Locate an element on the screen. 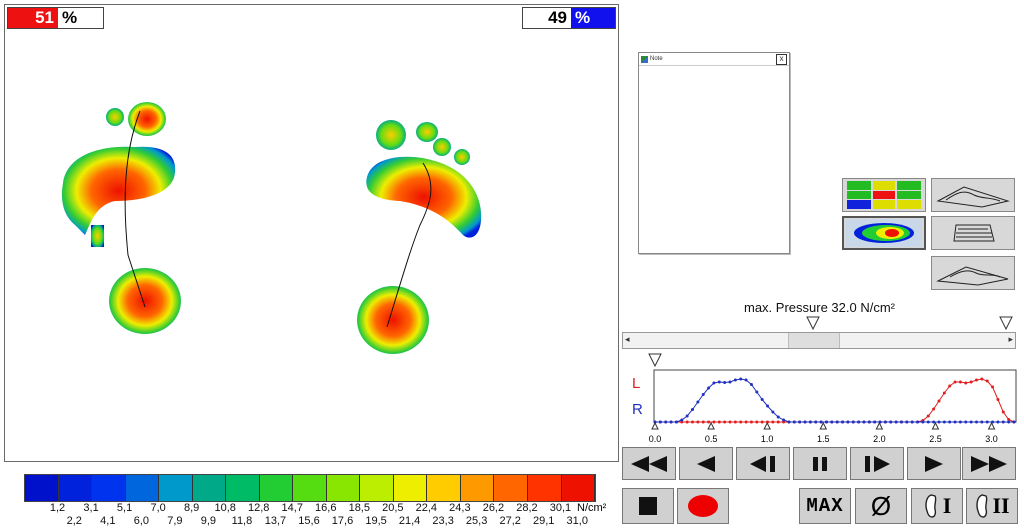 The height and width of the screenshot is (532, 1024). pause-button is located at coordinates (820, 463).